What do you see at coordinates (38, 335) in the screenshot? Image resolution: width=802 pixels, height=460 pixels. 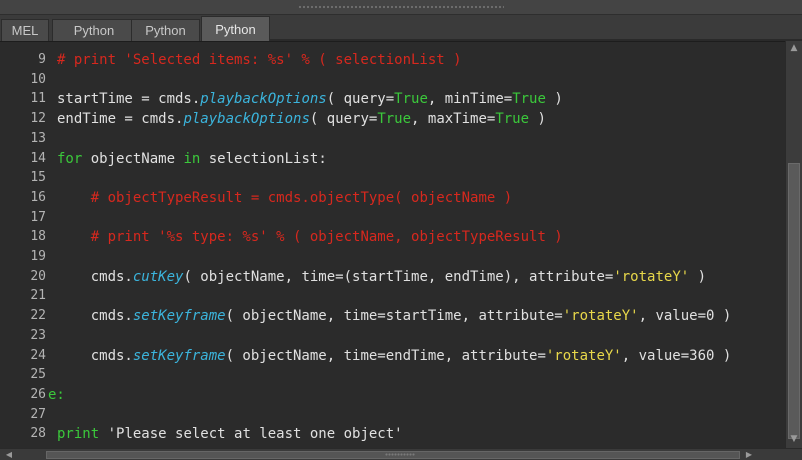 I see `line-number: 23` at bounding box center [38, 335].